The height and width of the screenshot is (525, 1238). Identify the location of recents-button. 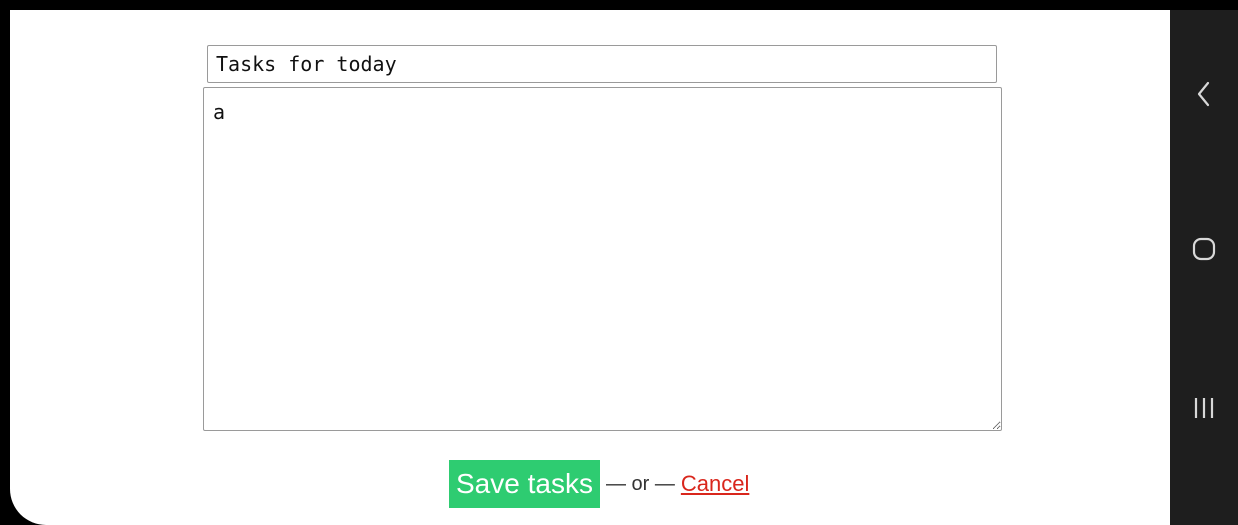
(1204, 408).